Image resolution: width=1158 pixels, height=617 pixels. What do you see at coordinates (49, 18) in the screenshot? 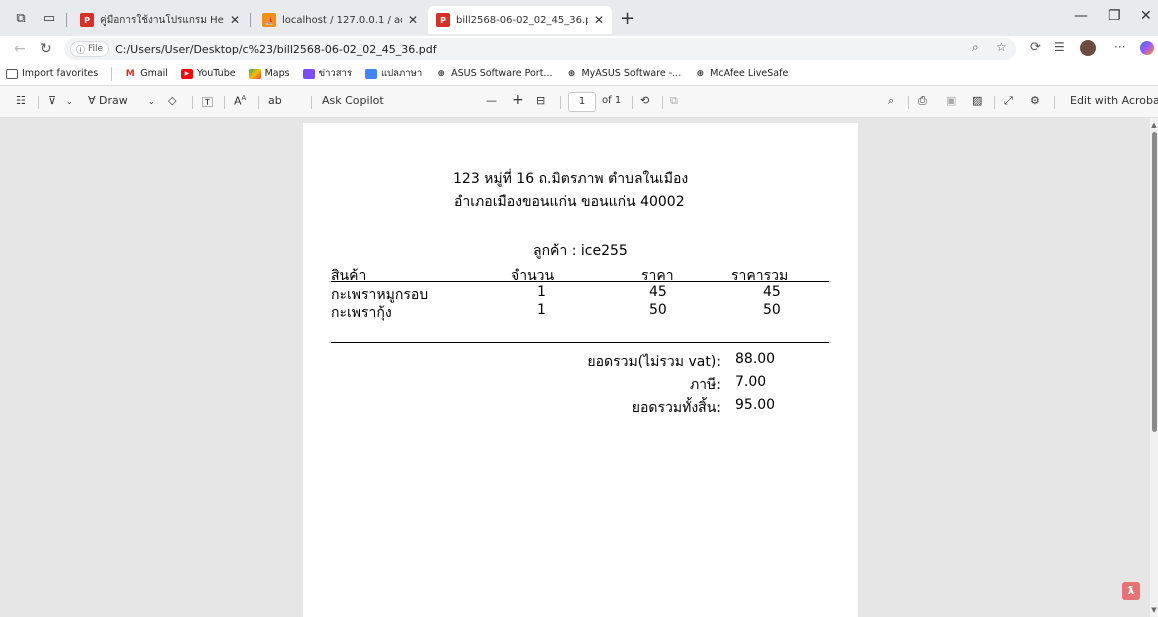
I see `tab-actions-icon: ▭` at bounding box center [49, 18].